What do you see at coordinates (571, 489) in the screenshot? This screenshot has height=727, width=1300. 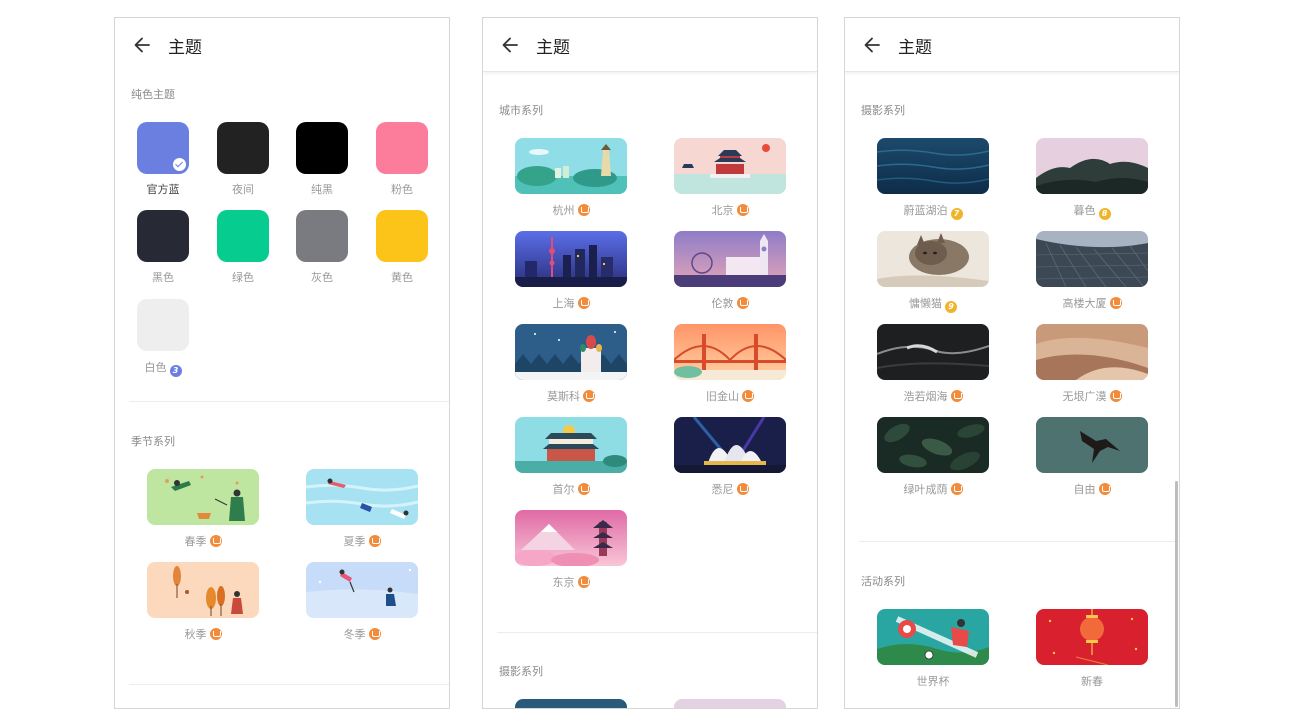 I see `theme-label: 首尔` at bounding box center [571, 489].